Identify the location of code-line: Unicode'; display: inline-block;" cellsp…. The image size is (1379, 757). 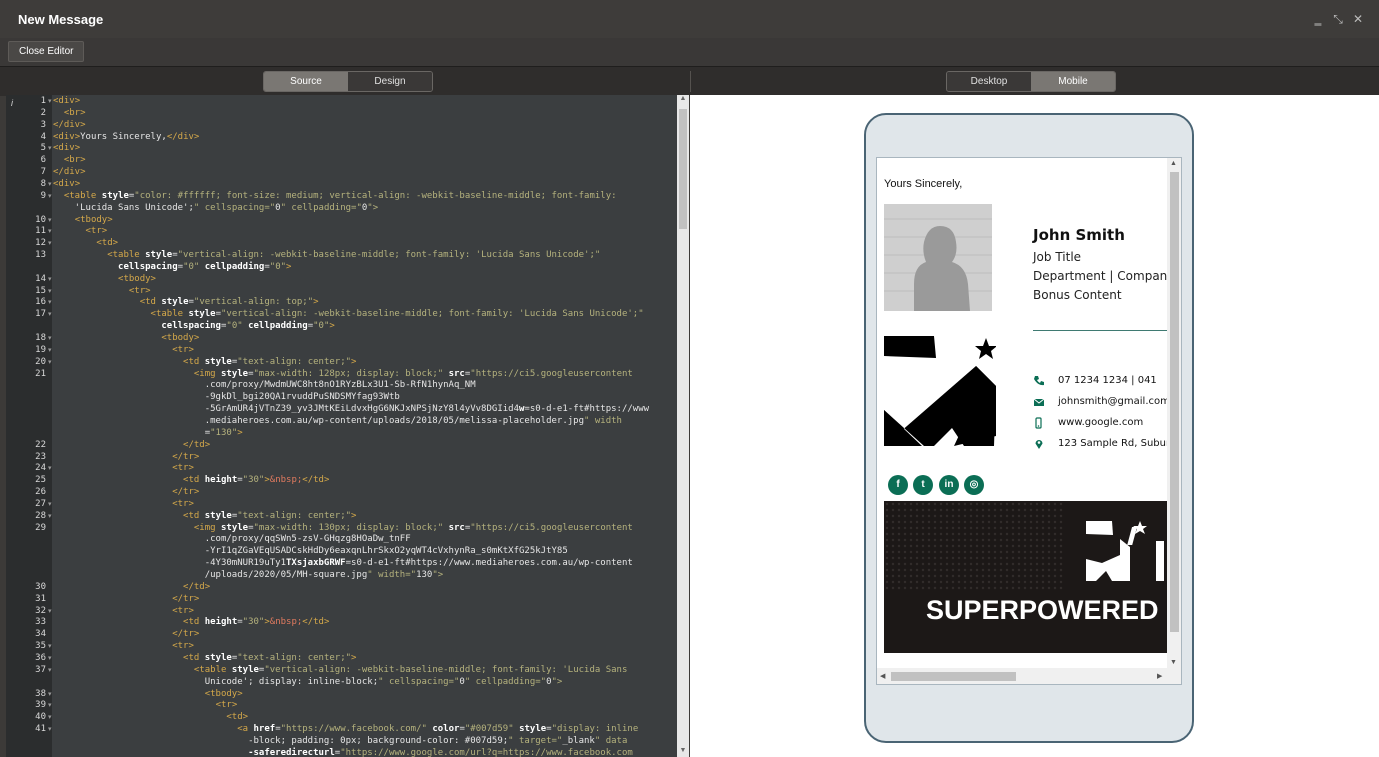
(308, 682).